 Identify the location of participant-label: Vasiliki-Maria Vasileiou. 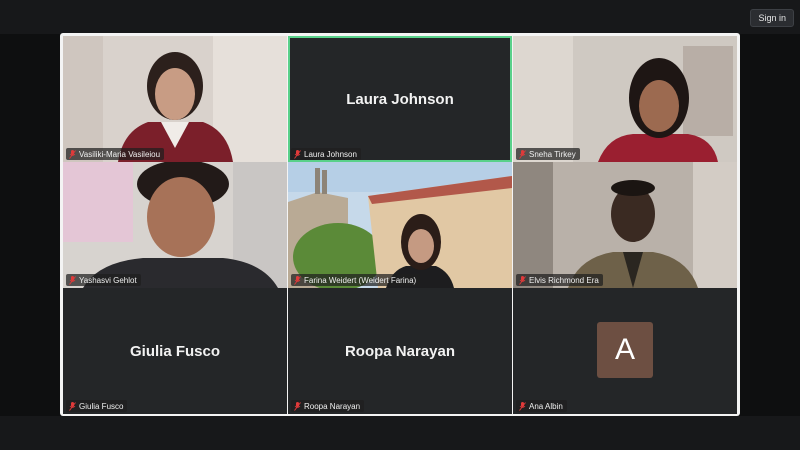
(115, 154).